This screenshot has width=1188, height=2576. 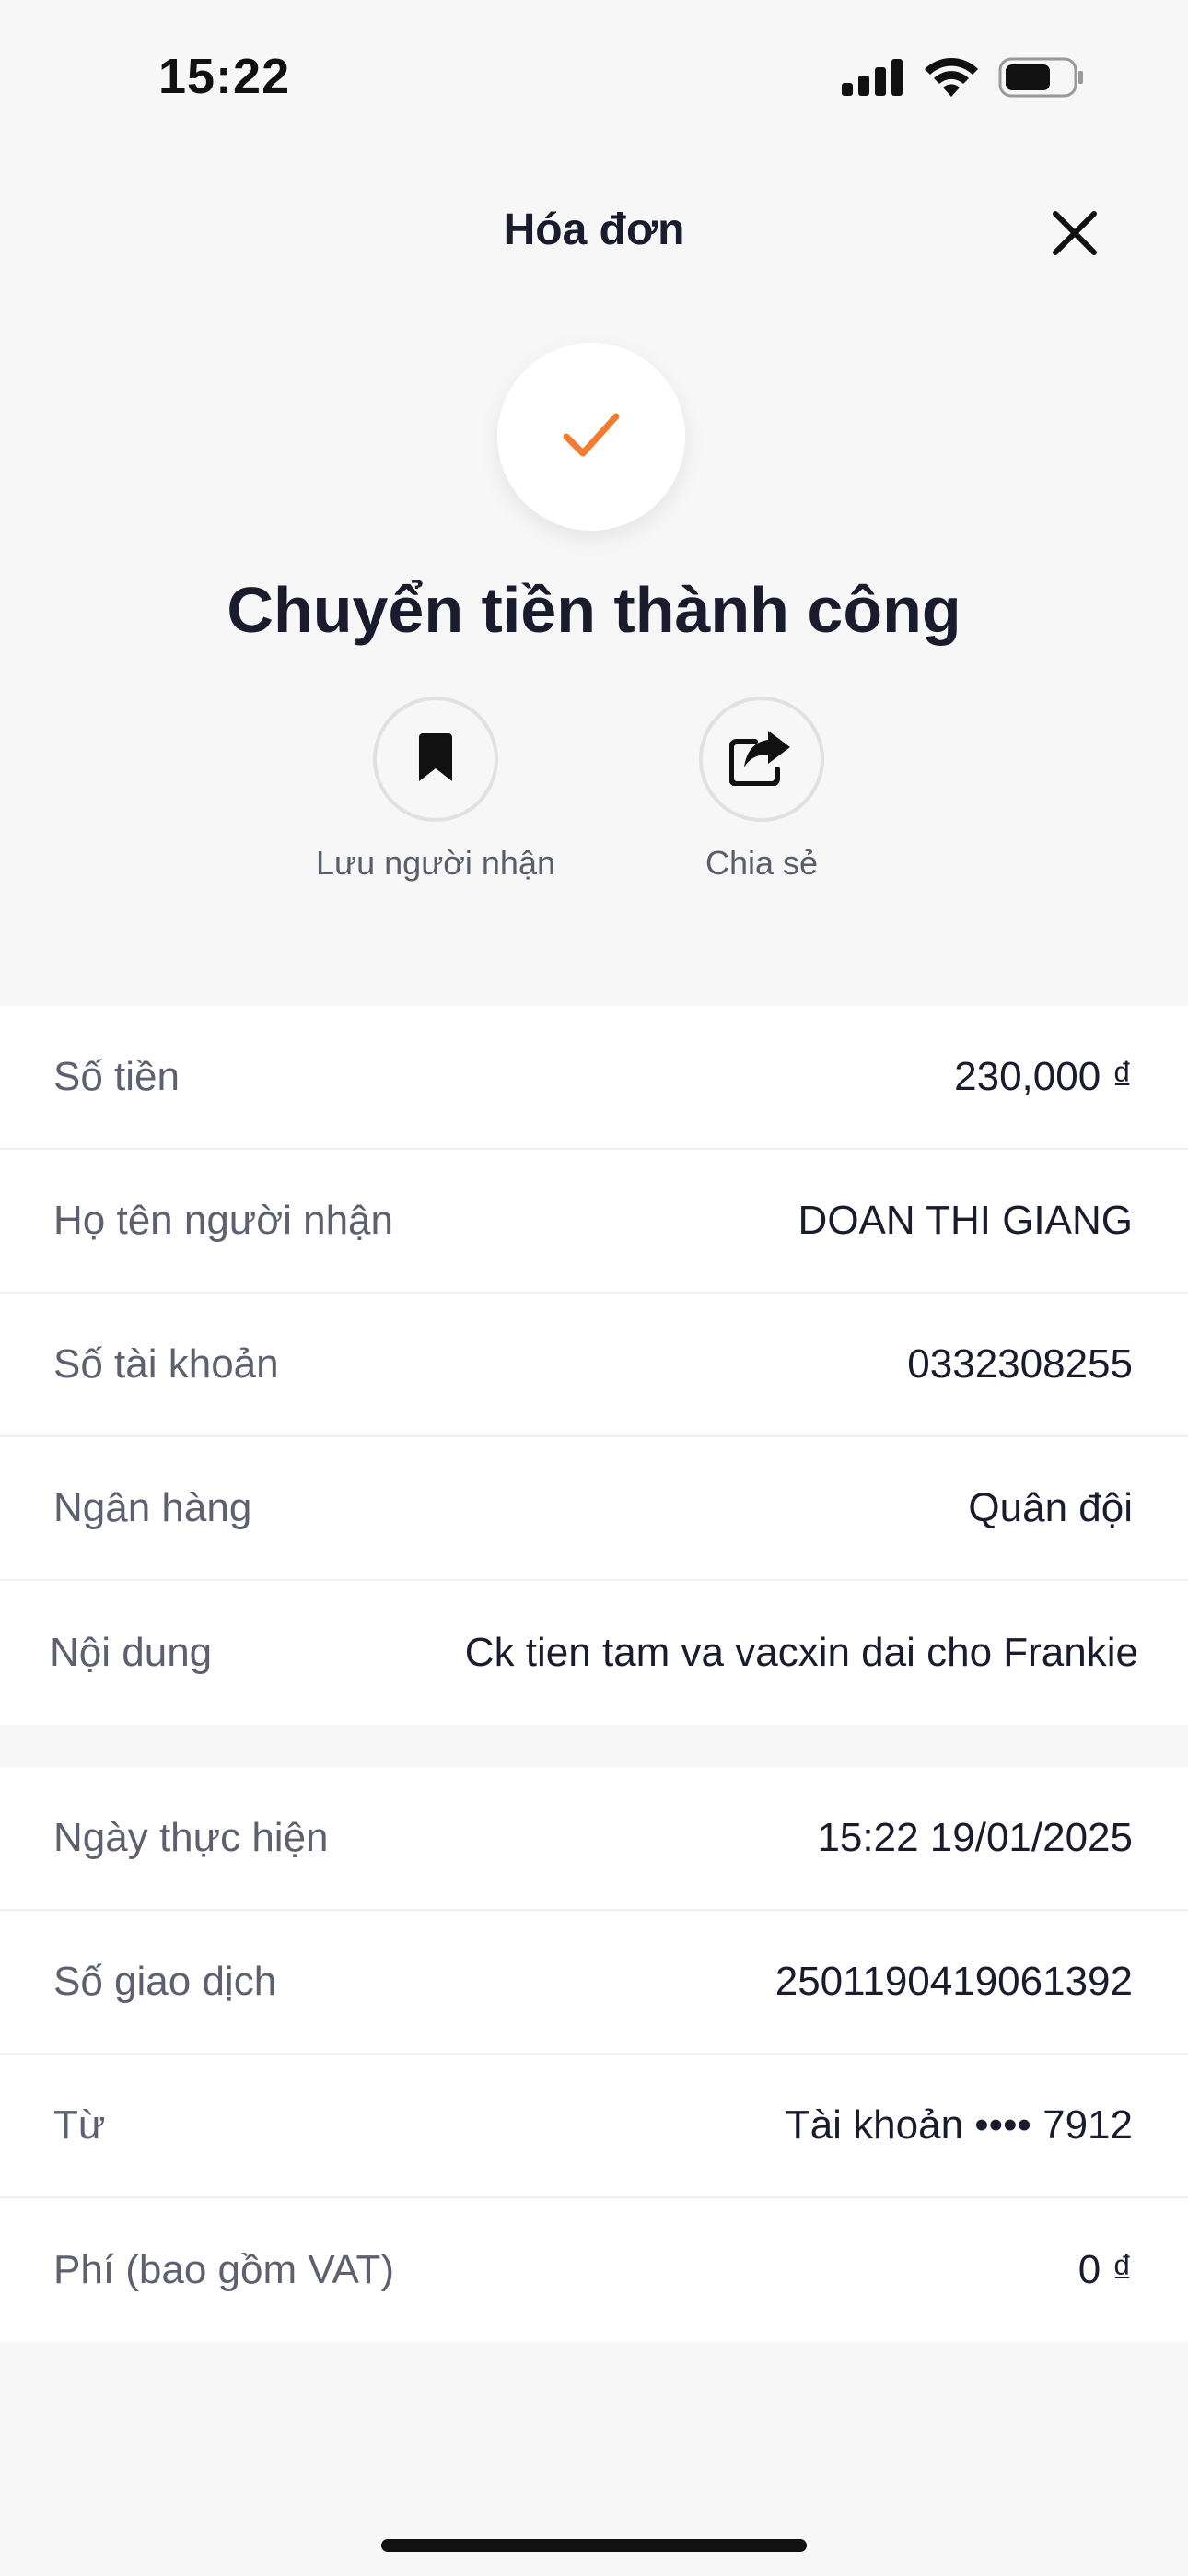 What do you see at coordinates (224, 2269) in the screenshot?
I see `row-label: Phí (bao gồm VAT)` at bounding box center [224, 2269].